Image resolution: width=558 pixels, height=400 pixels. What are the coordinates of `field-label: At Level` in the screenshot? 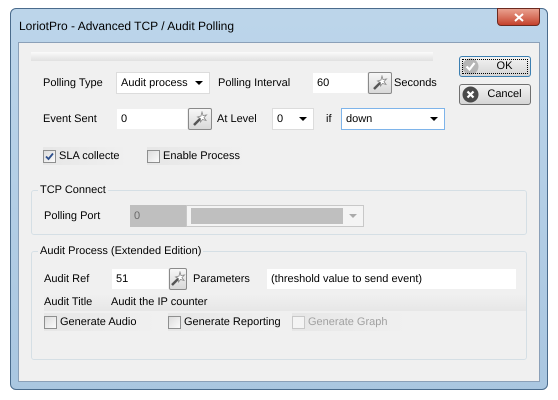 It's located at (237, 119).